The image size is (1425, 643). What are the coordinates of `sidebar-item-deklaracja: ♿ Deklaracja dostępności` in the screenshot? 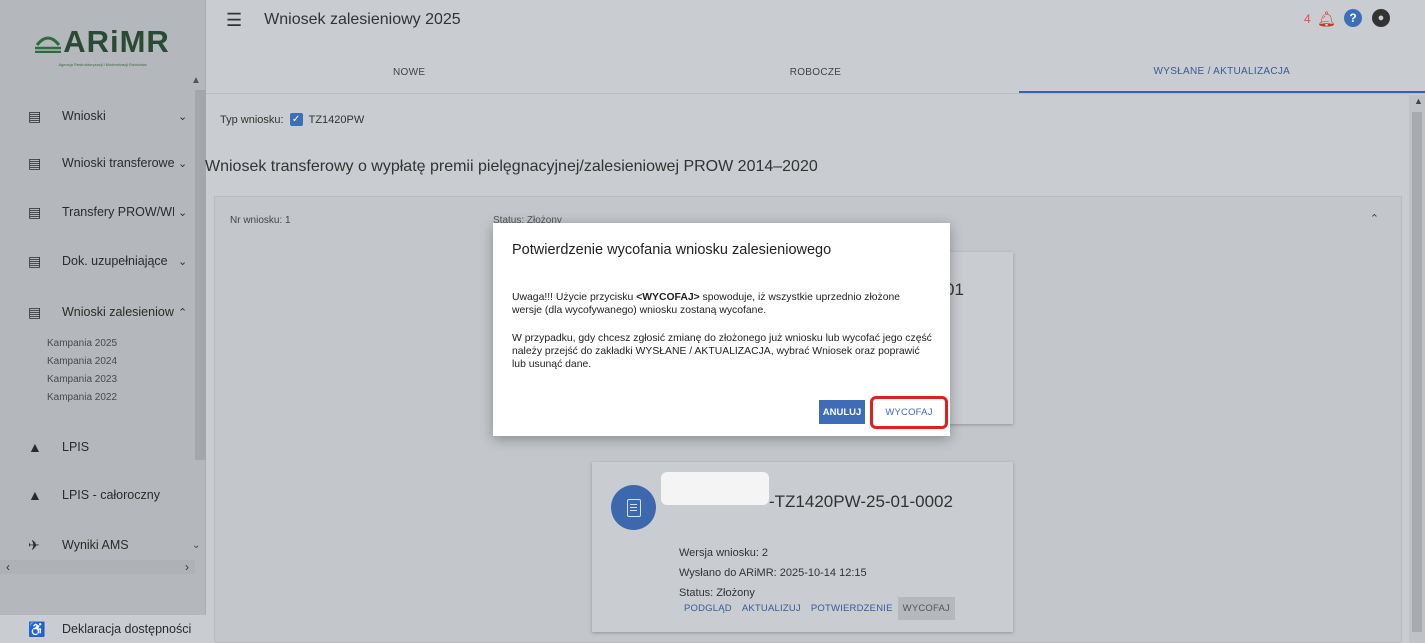 It's located at (103, 629).